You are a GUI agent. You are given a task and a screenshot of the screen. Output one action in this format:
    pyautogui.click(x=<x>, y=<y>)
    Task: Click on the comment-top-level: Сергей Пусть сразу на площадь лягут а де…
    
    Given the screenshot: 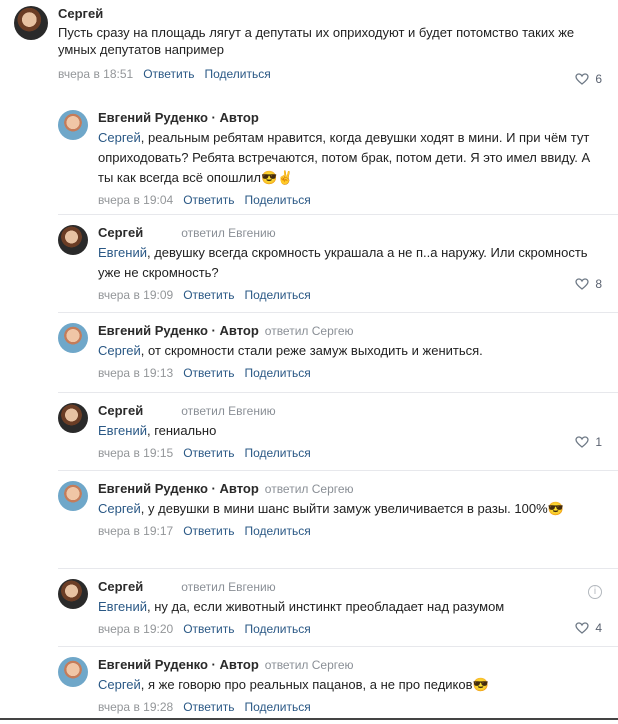 What is the action you would take?
    pyautogui.click(x=309, y=52)
    